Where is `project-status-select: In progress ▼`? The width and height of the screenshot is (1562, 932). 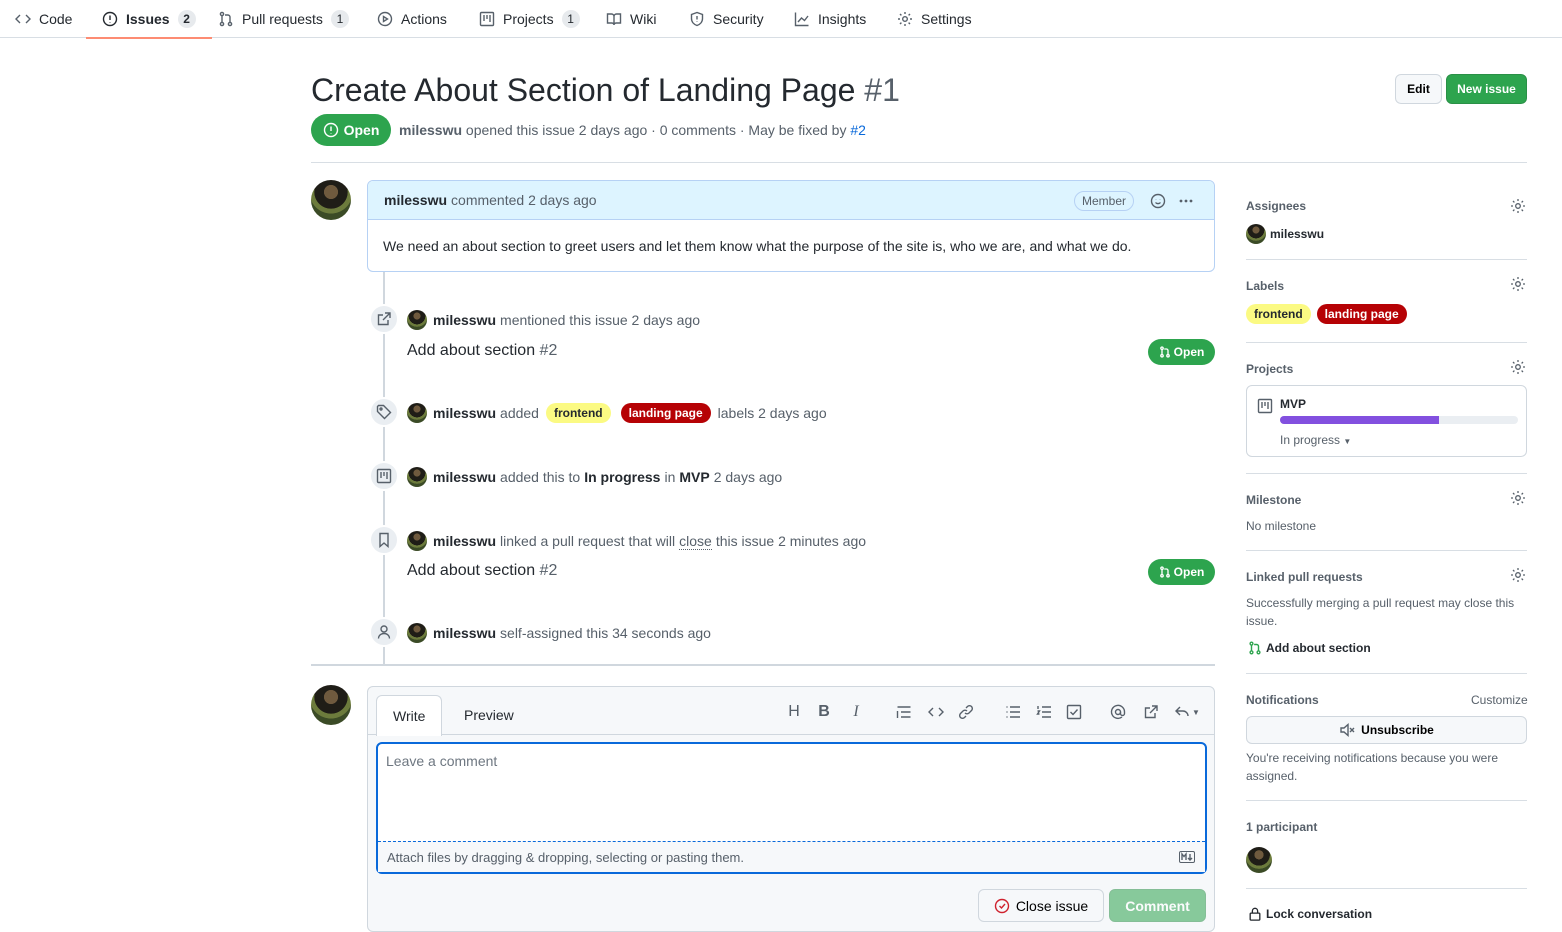 project-status-select: In progress ▼ is located at coordinates (1315, 440).